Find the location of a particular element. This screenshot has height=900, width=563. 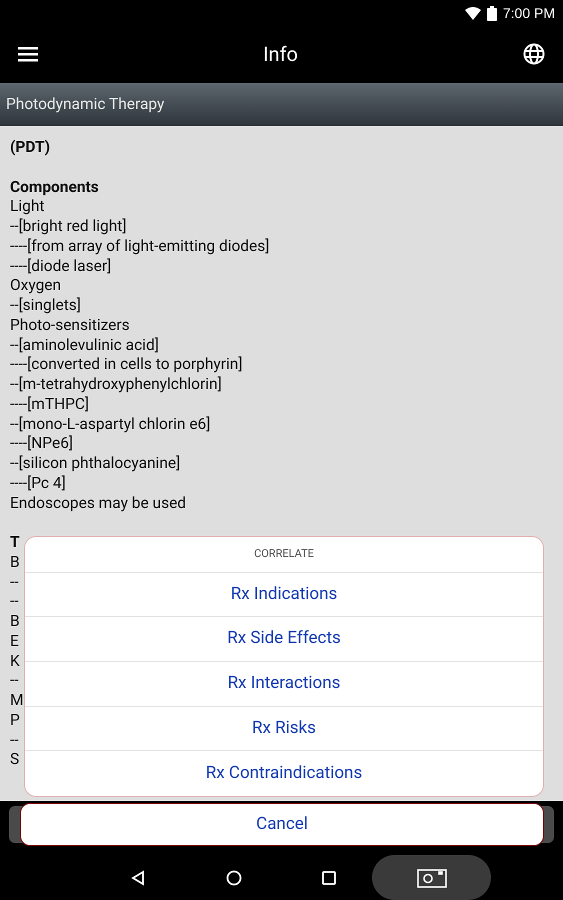

globe-icon is located at coordinates (534, 54).